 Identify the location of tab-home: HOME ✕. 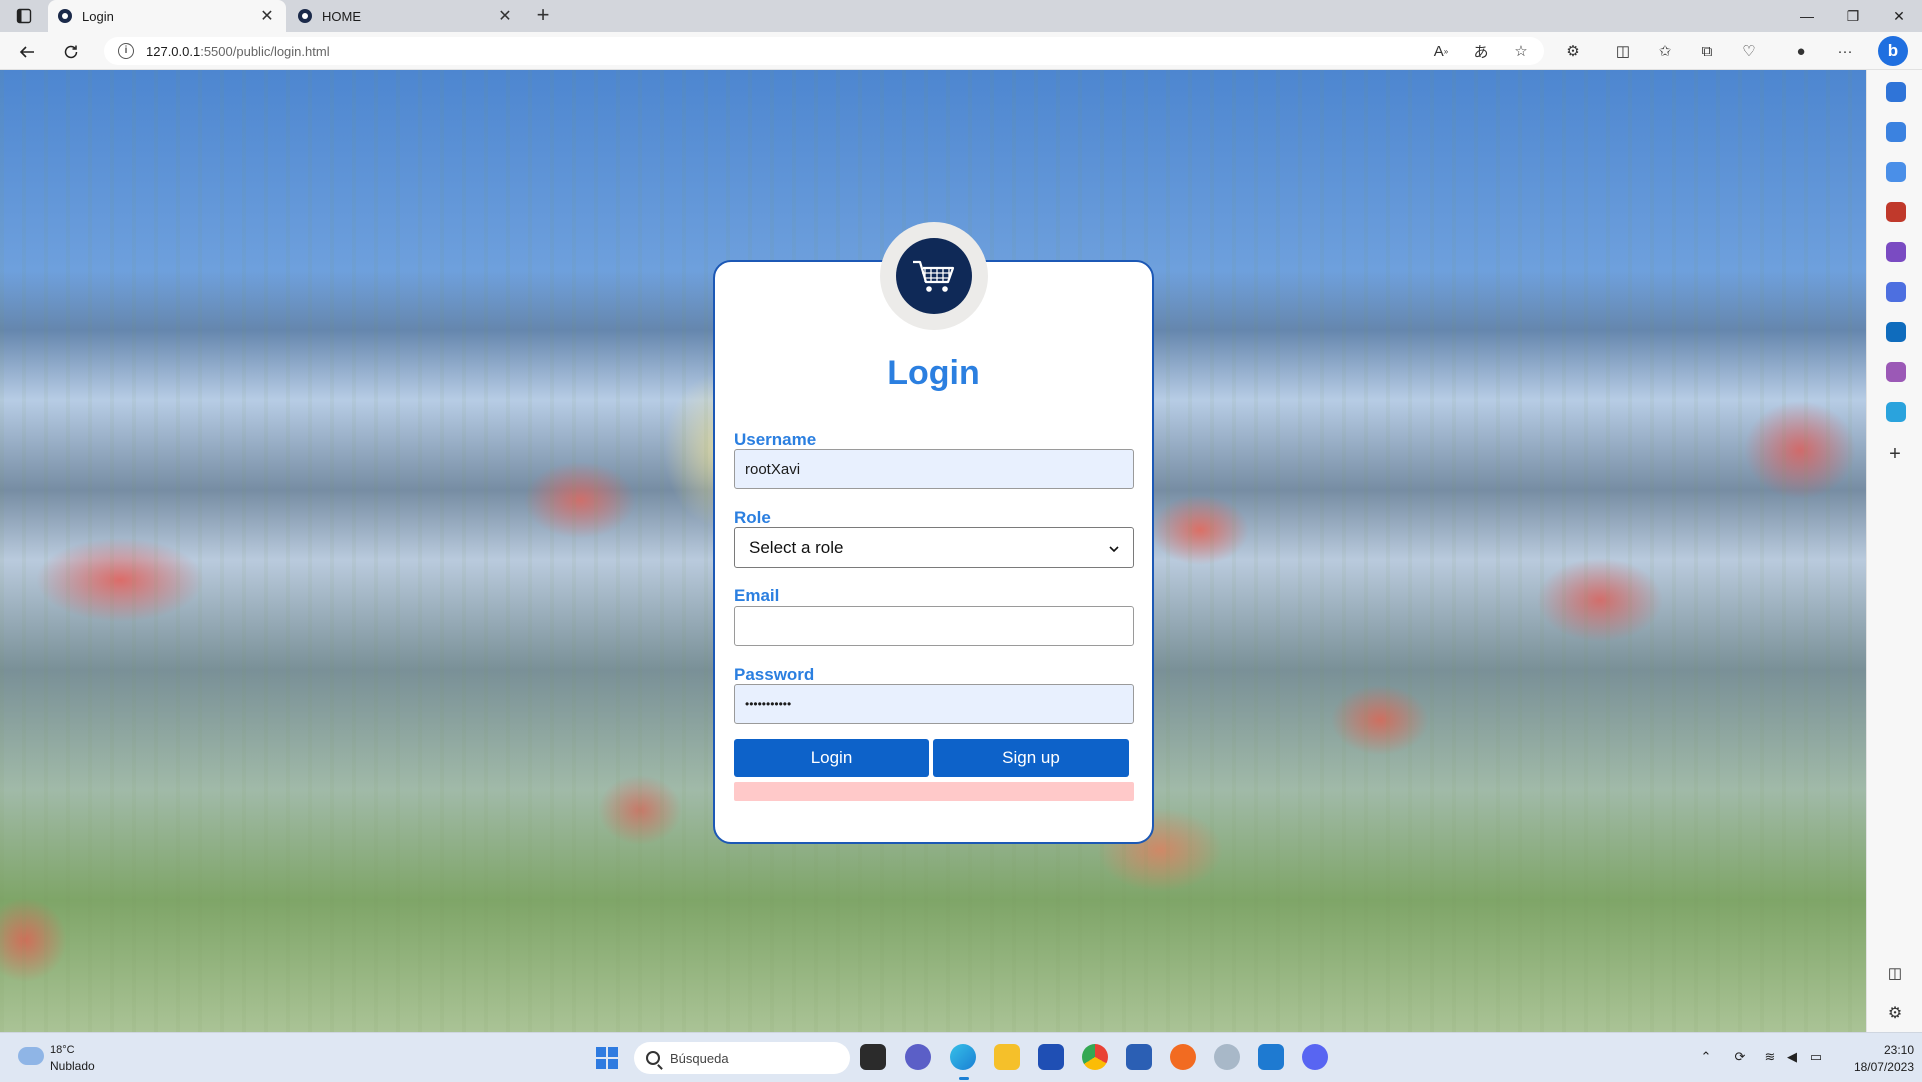
(406, 16).